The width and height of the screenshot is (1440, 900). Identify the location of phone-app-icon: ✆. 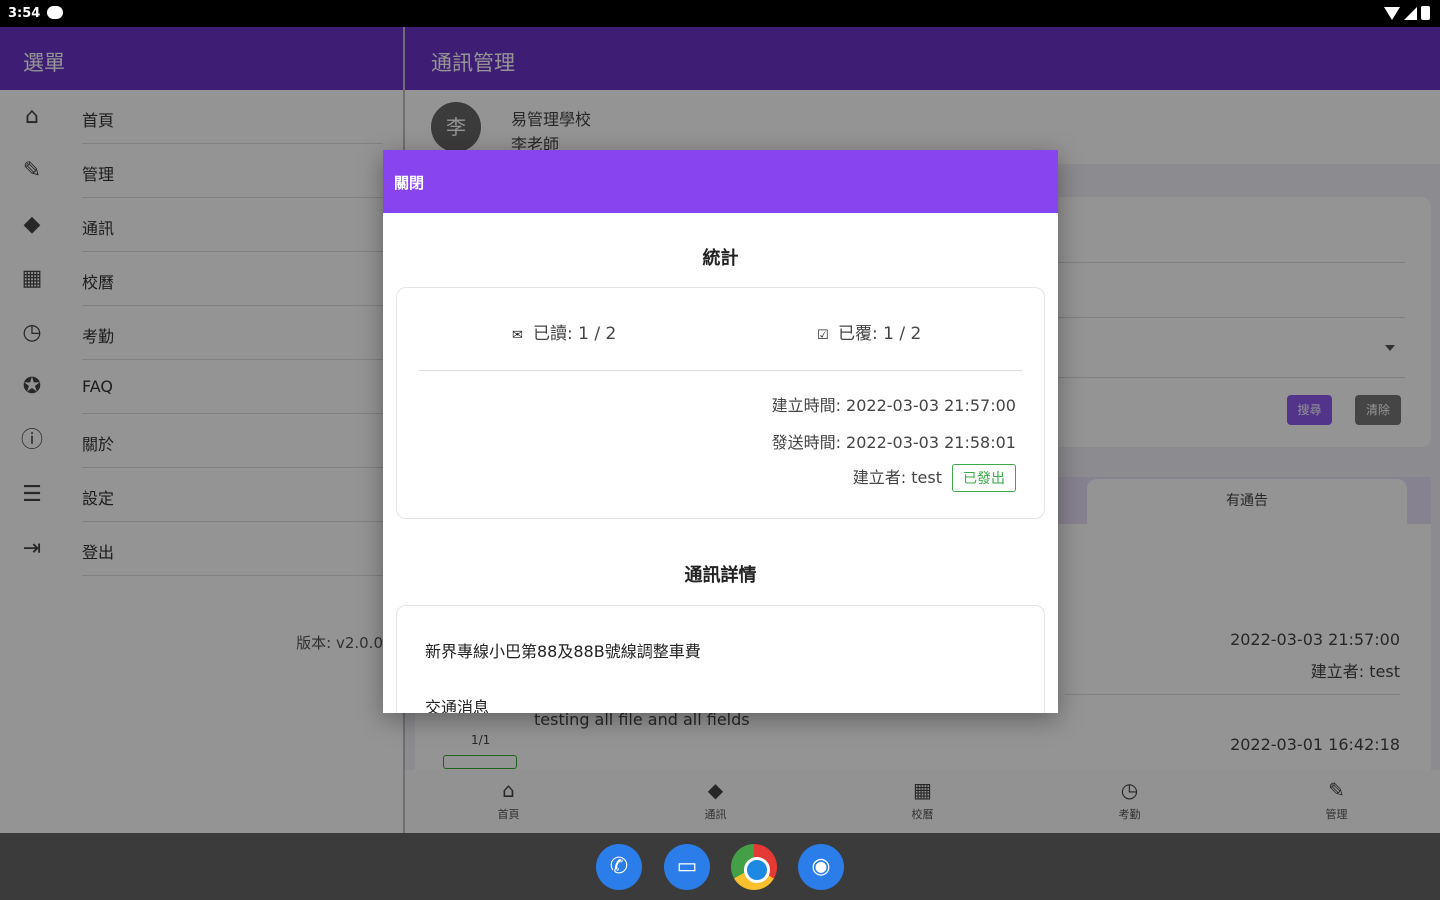
(619, 867).